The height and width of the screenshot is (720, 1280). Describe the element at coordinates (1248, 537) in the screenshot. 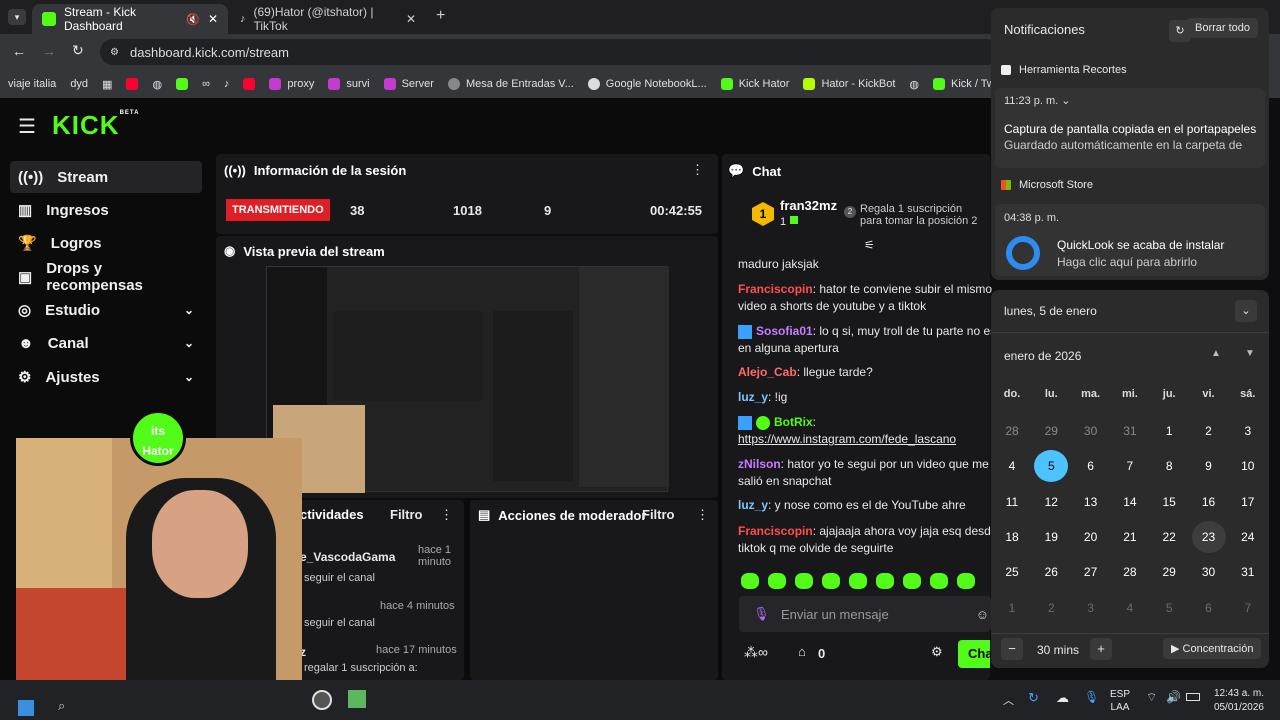

I see `calendar-day: 24` at that location.